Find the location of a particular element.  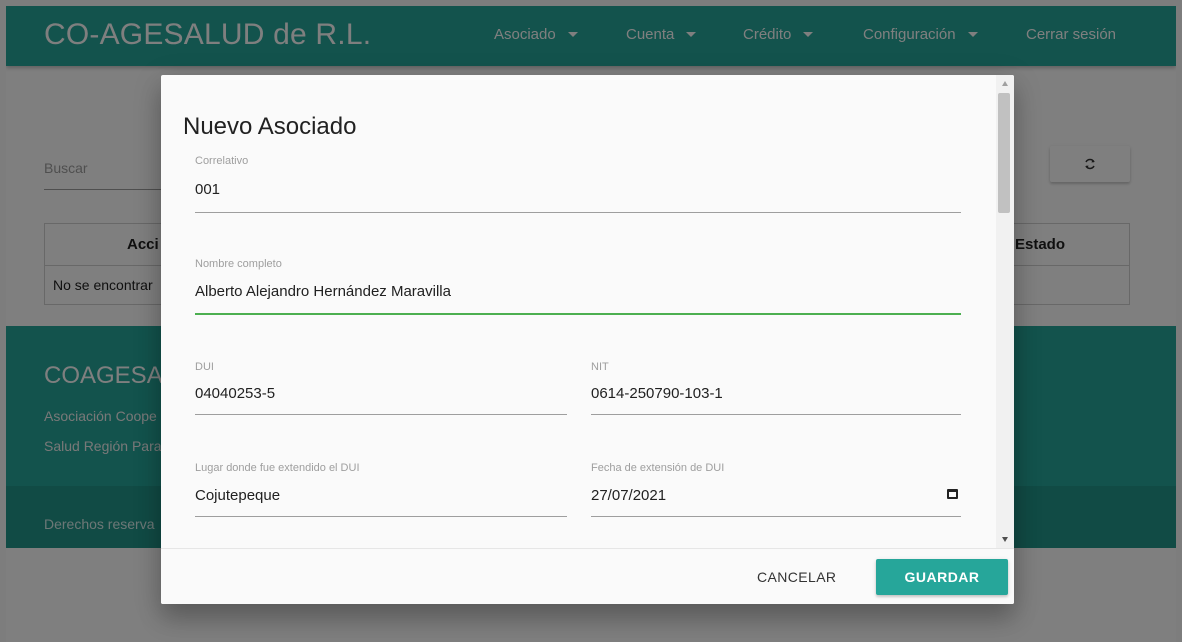

save-button: GUARDAR is located at coordinates (942, 577).